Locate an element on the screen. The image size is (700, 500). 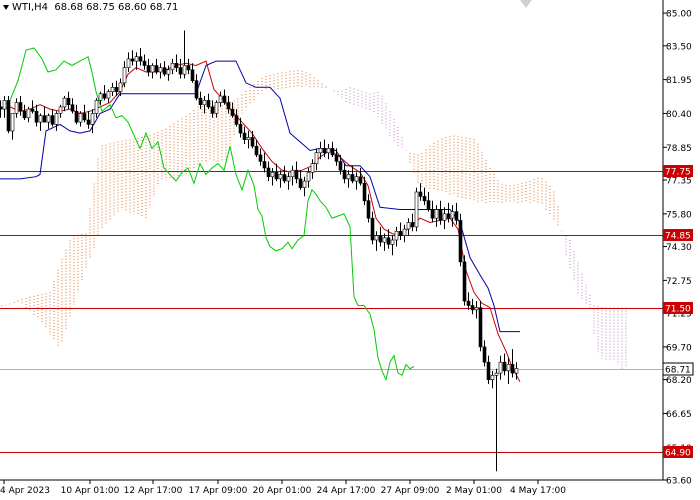
price-tick-label: 63.60 is located at coordinates (679, 482).